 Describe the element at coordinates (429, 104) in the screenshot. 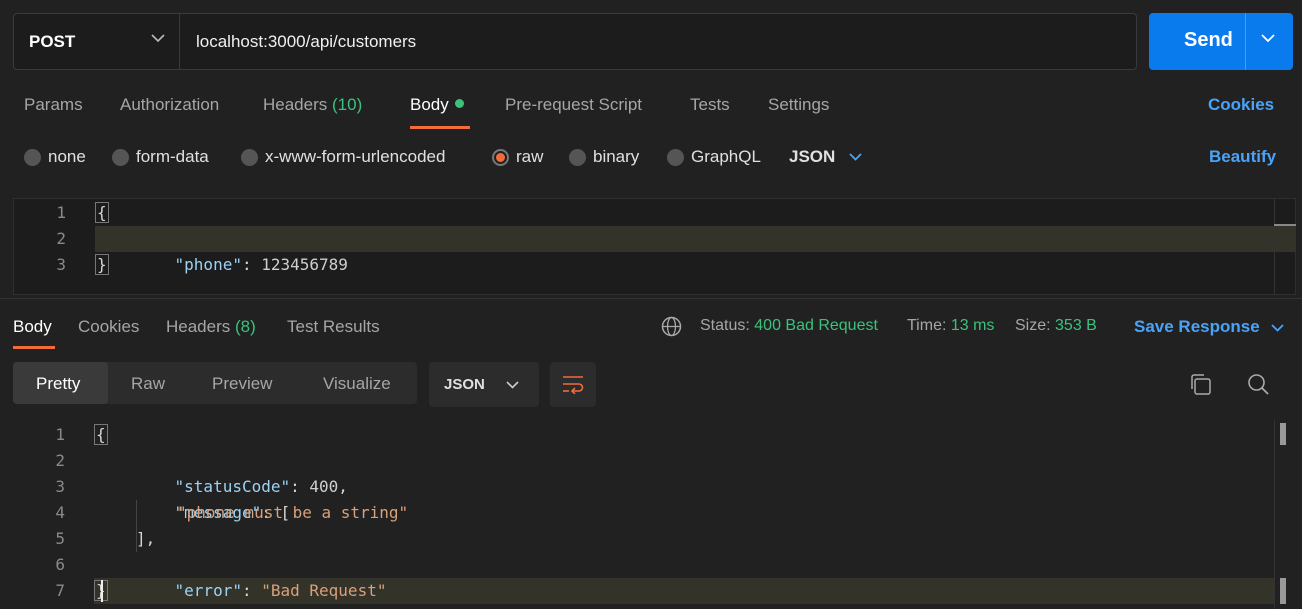

I see `tab-body-label: Body` at that location.